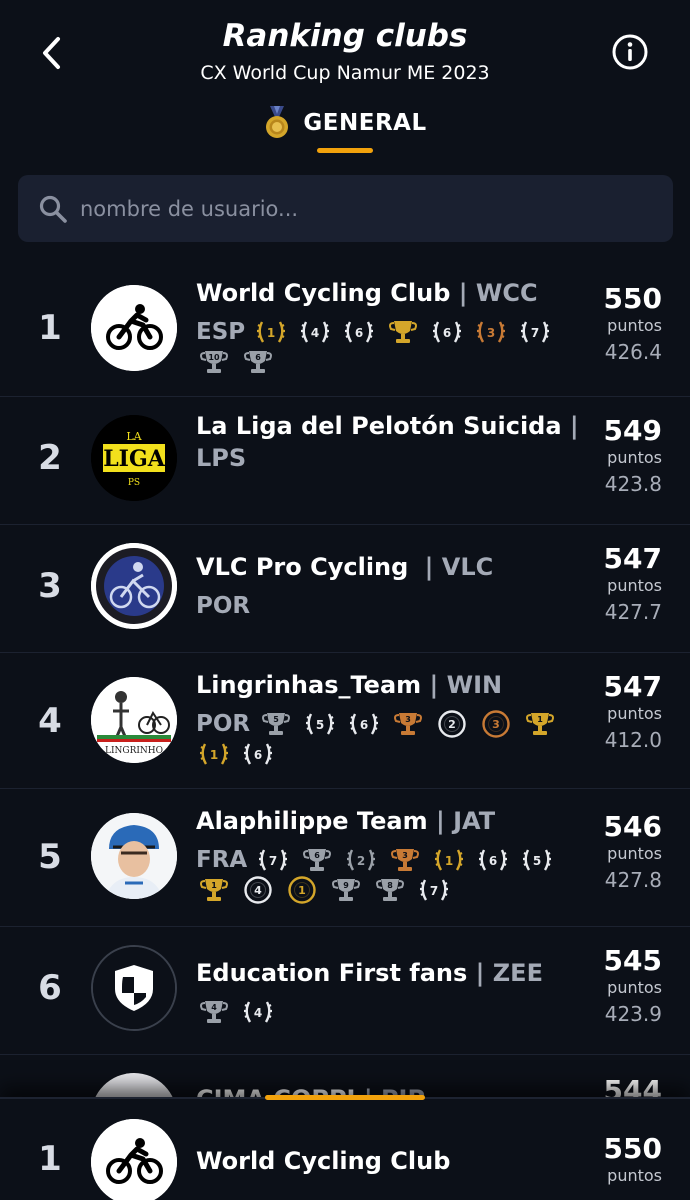 This screenshot has width=690, height=1200. I want to click on trophy-badge-icon: 10, so click(214, 362).